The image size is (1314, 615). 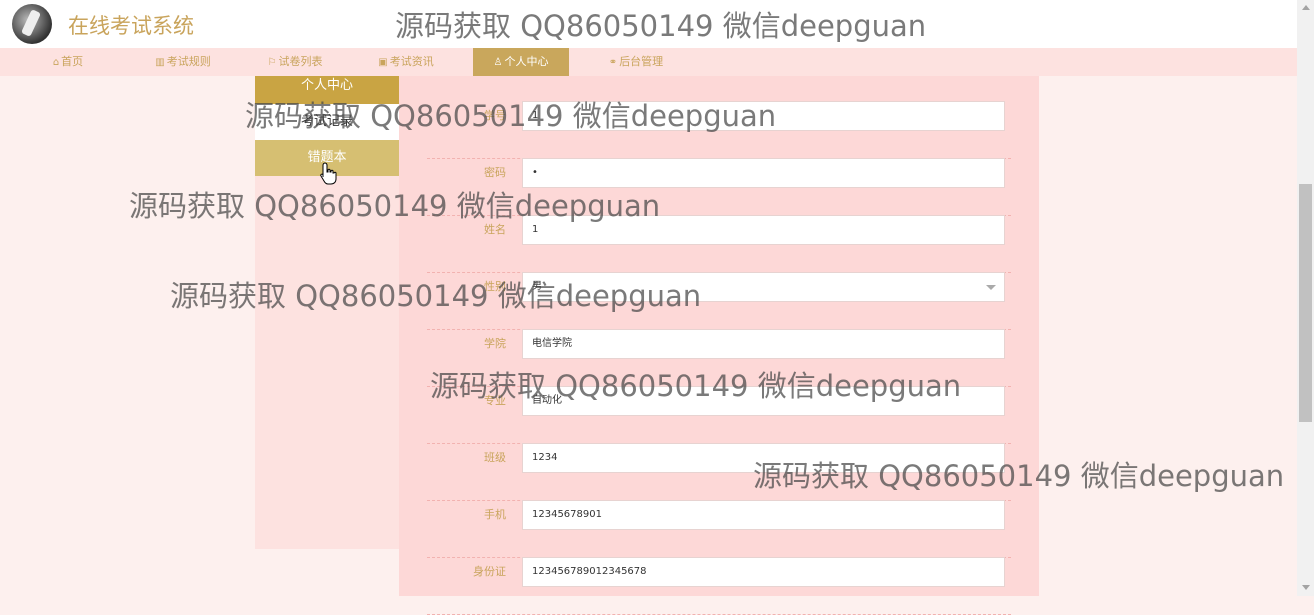 I want to click on sidebar: 个人中心 考试记录 错题本, so click(x=327, y=312).